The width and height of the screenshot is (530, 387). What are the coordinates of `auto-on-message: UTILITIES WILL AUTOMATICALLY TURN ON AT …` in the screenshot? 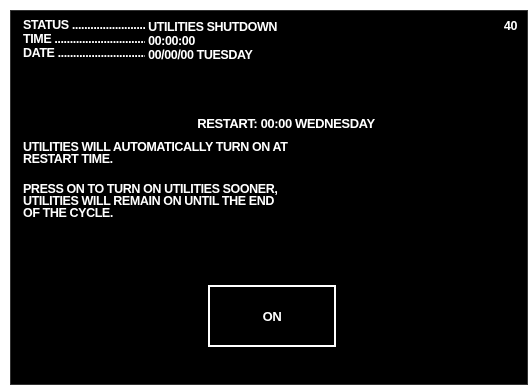 It's located at (233, 153).